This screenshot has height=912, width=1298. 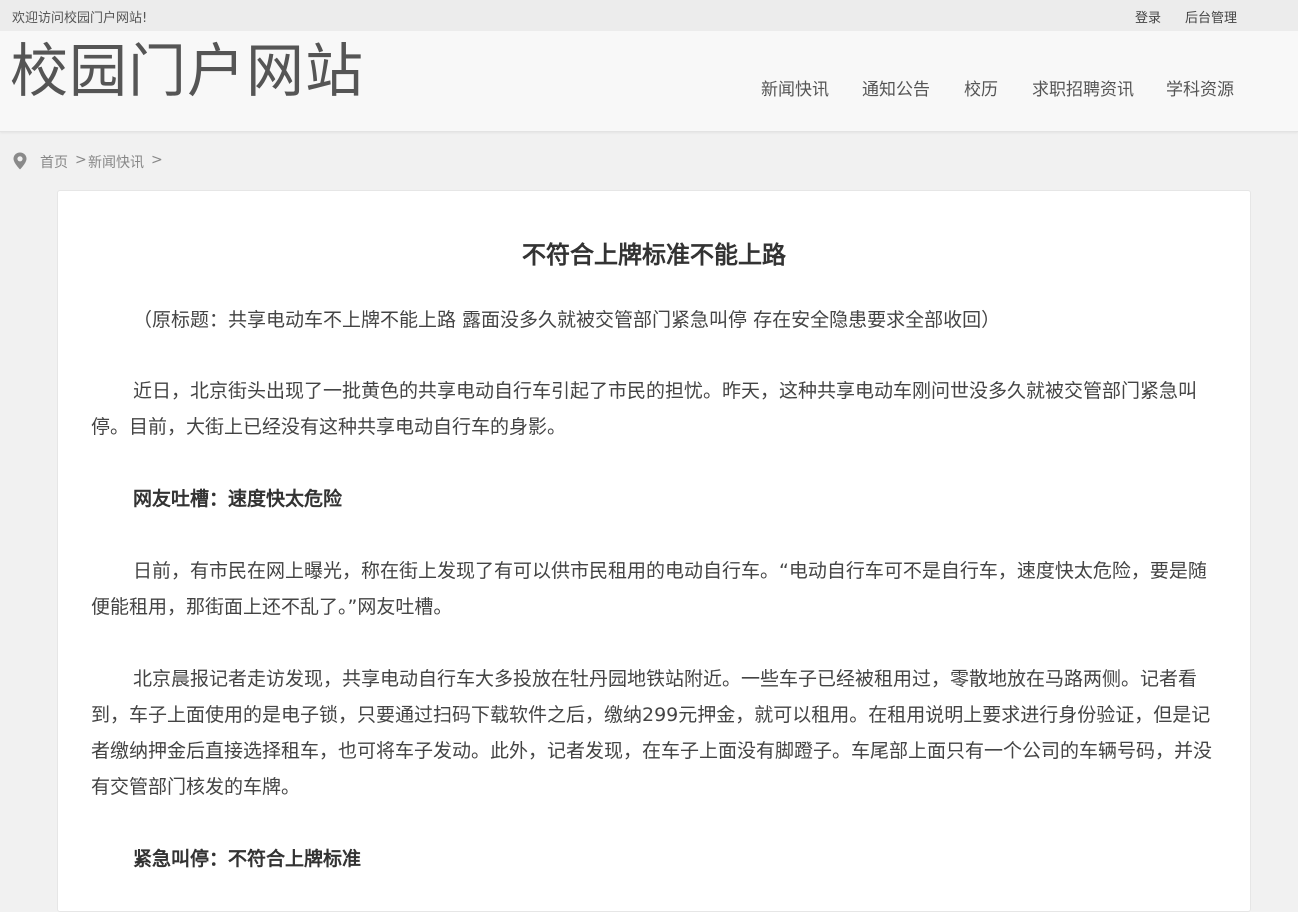 I want to click on article-subheading: 紧急叫停：不符合上牌标准, so click(x=247, y=859).